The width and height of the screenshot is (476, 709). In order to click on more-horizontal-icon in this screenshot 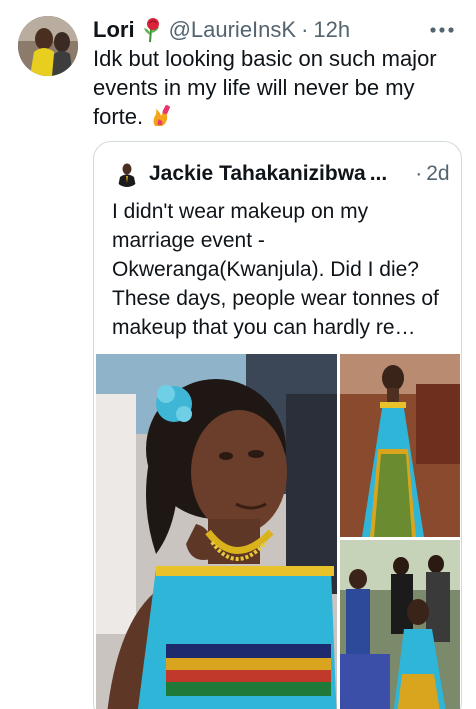, I will do `click(442, 30)`.